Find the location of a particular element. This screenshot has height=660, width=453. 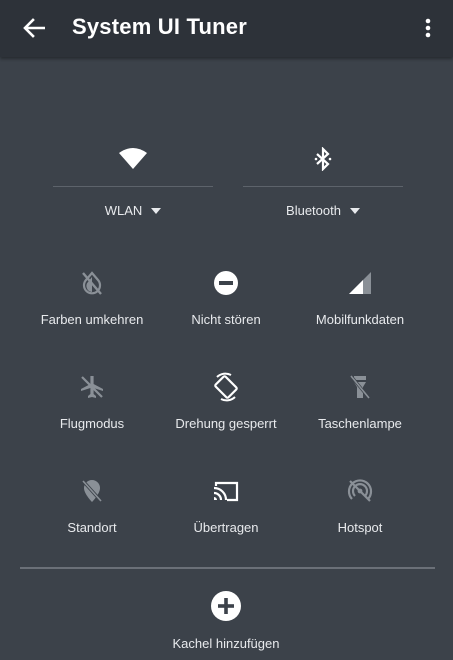

tile-label: Drehung gesperrt is located at coordinates (226, 423).